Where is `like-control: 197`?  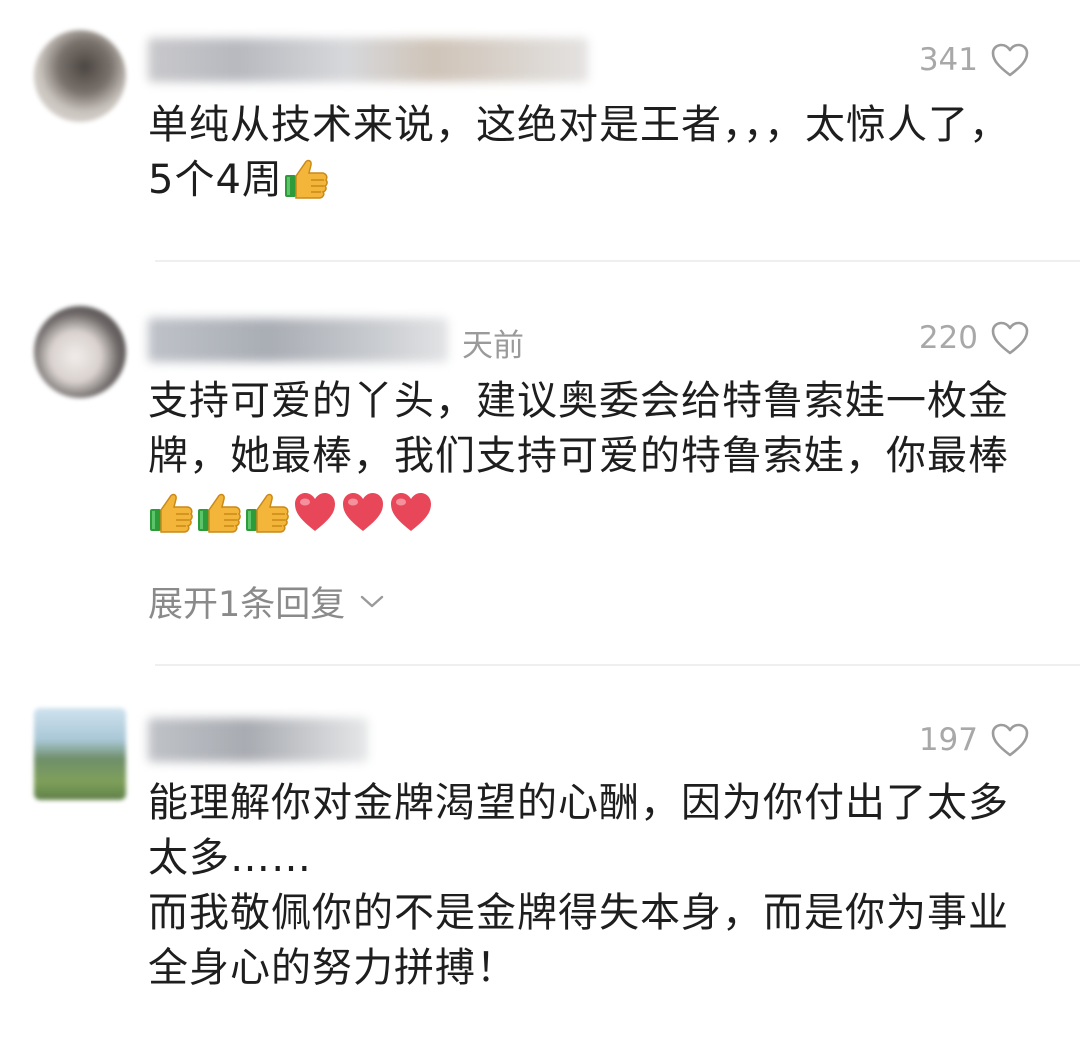
like-control: 197 is located at coordinates (974, 740).